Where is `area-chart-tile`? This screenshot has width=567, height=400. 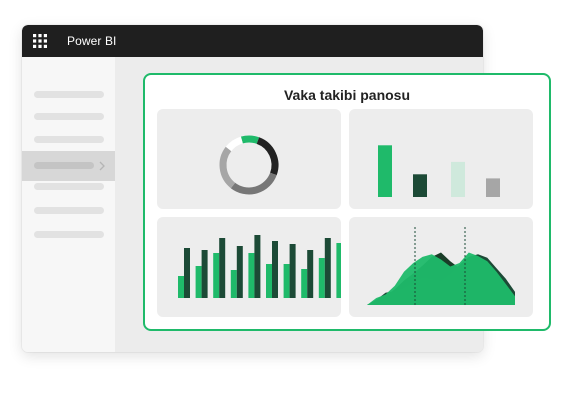 area-chart-tile is located at coordinates (441, 267).